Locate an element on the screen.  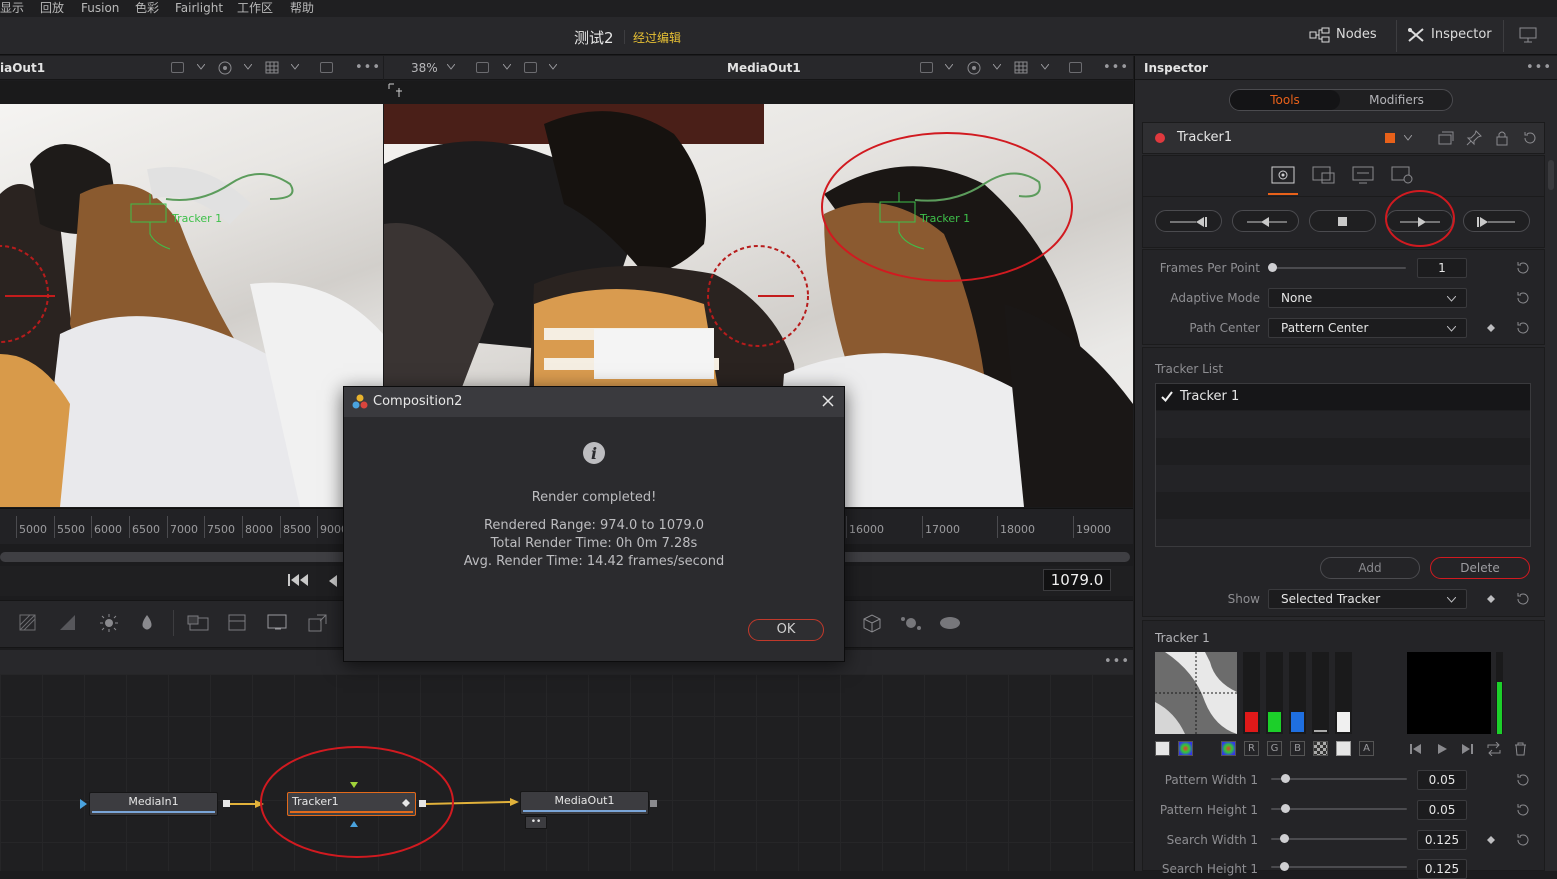
tab-modifiers: Modifiers is located at coordinates (1396, 100).